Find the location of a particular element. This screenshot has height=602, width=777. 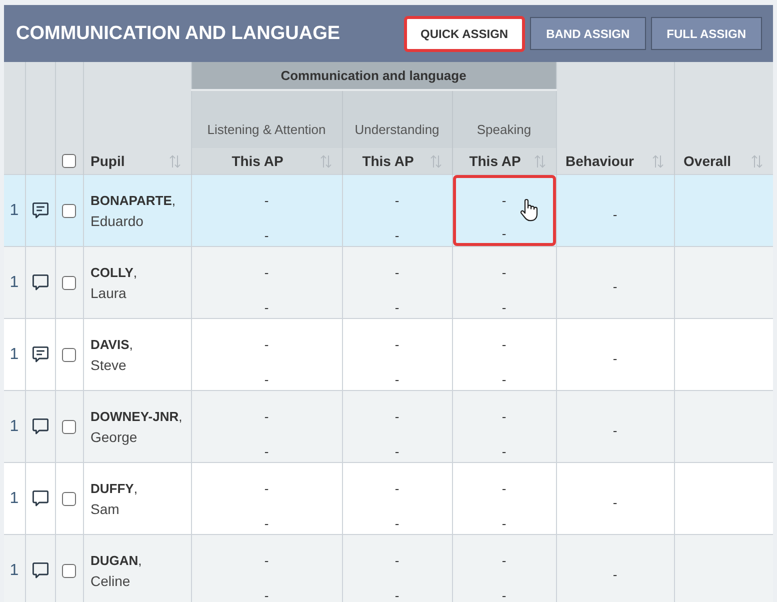

column-header: Listening & Attention is located at coordinates (266, 129).